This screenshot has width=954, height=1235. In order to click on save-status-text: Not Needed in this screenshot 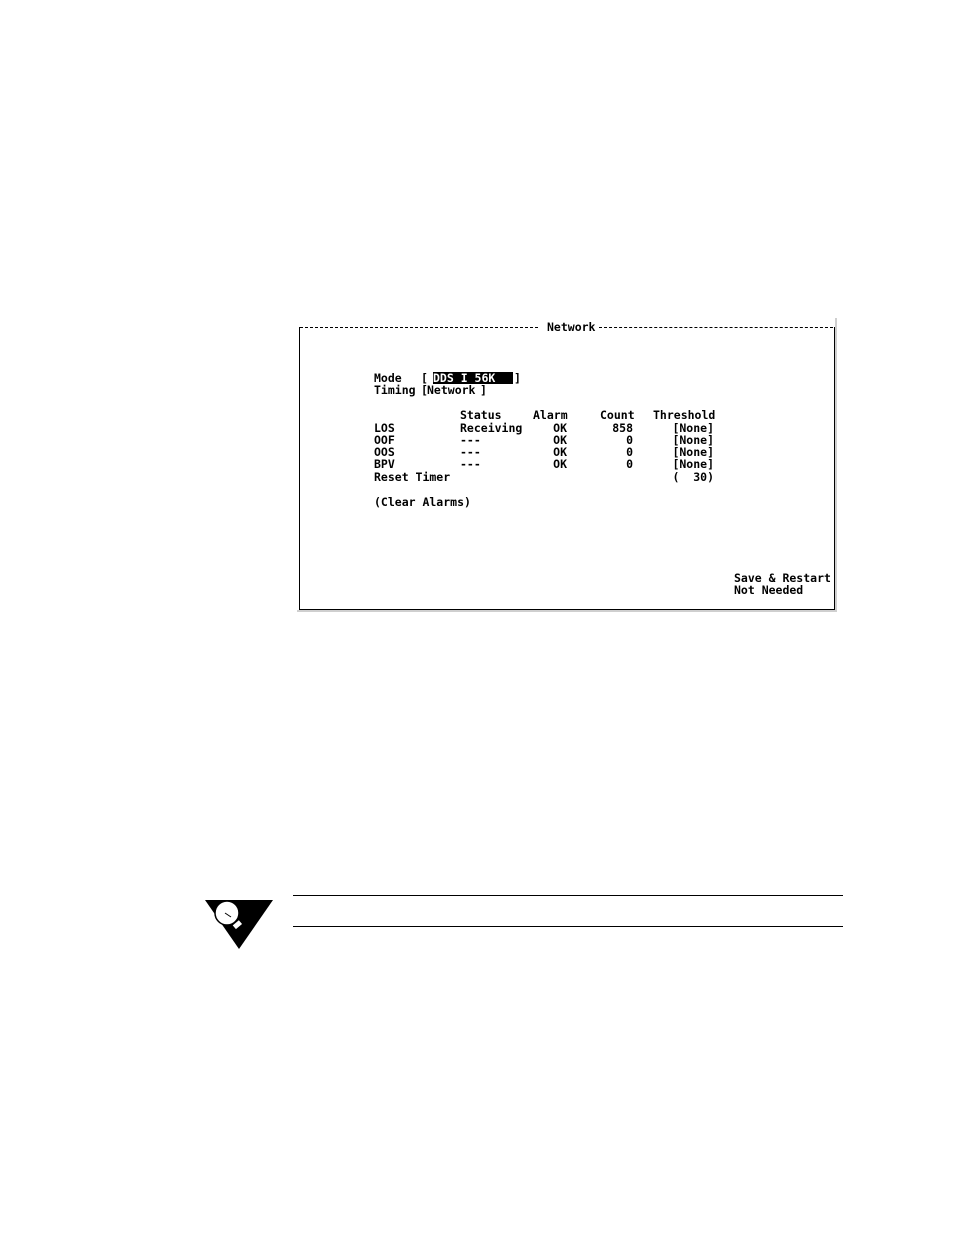, I will do `click(769, 590)`.